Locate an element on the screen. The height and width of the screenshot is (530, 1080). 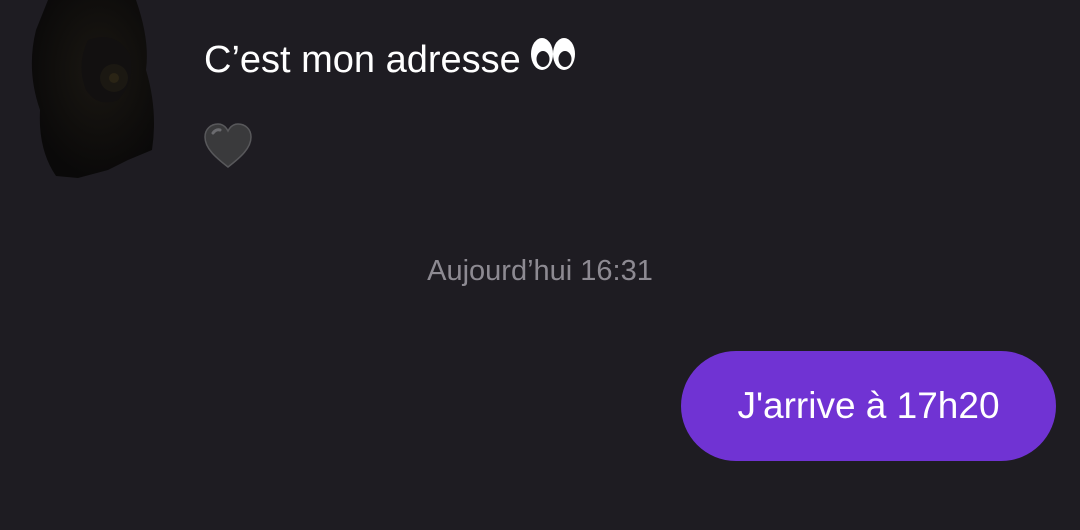
contact-avatar is located at coordinates (89, 91).